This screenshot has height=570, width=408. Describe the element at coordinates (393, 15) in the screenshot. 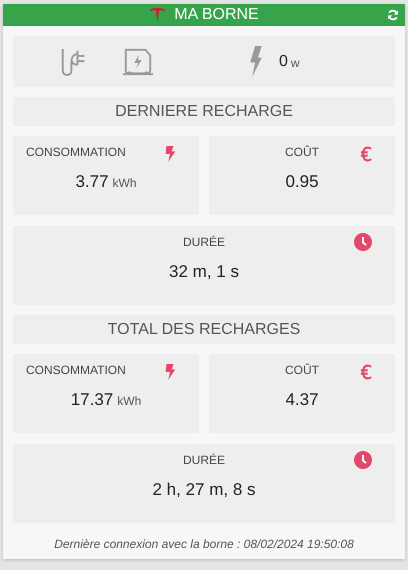

I see `refresh-icon` at that location.